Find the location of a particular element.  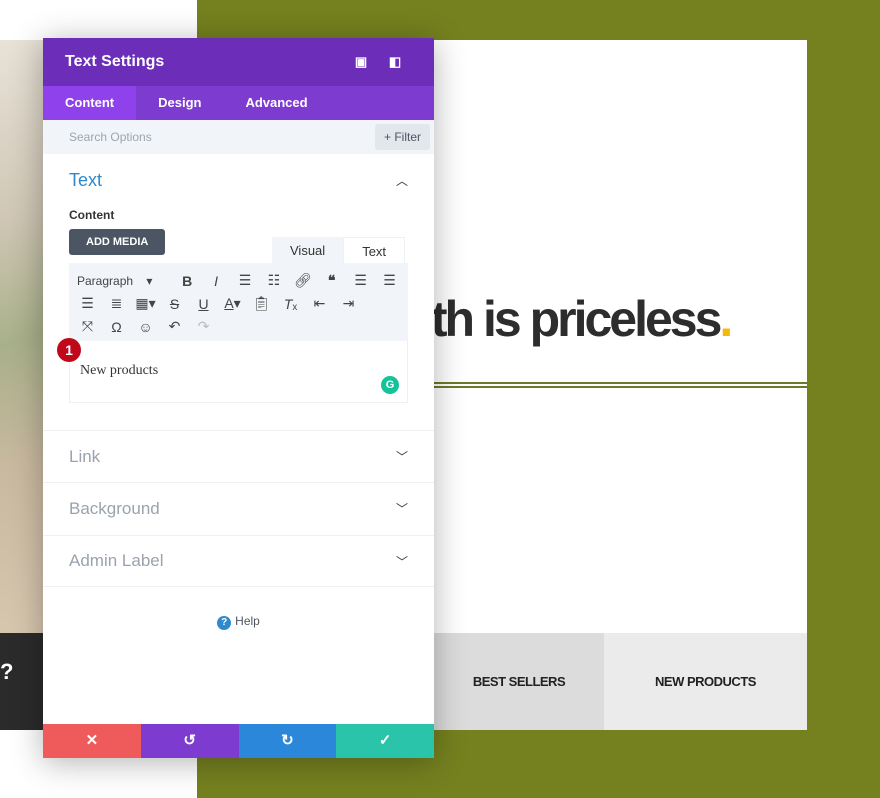

format-select: Paragraph ▾ is located at coordinates (123, 281).